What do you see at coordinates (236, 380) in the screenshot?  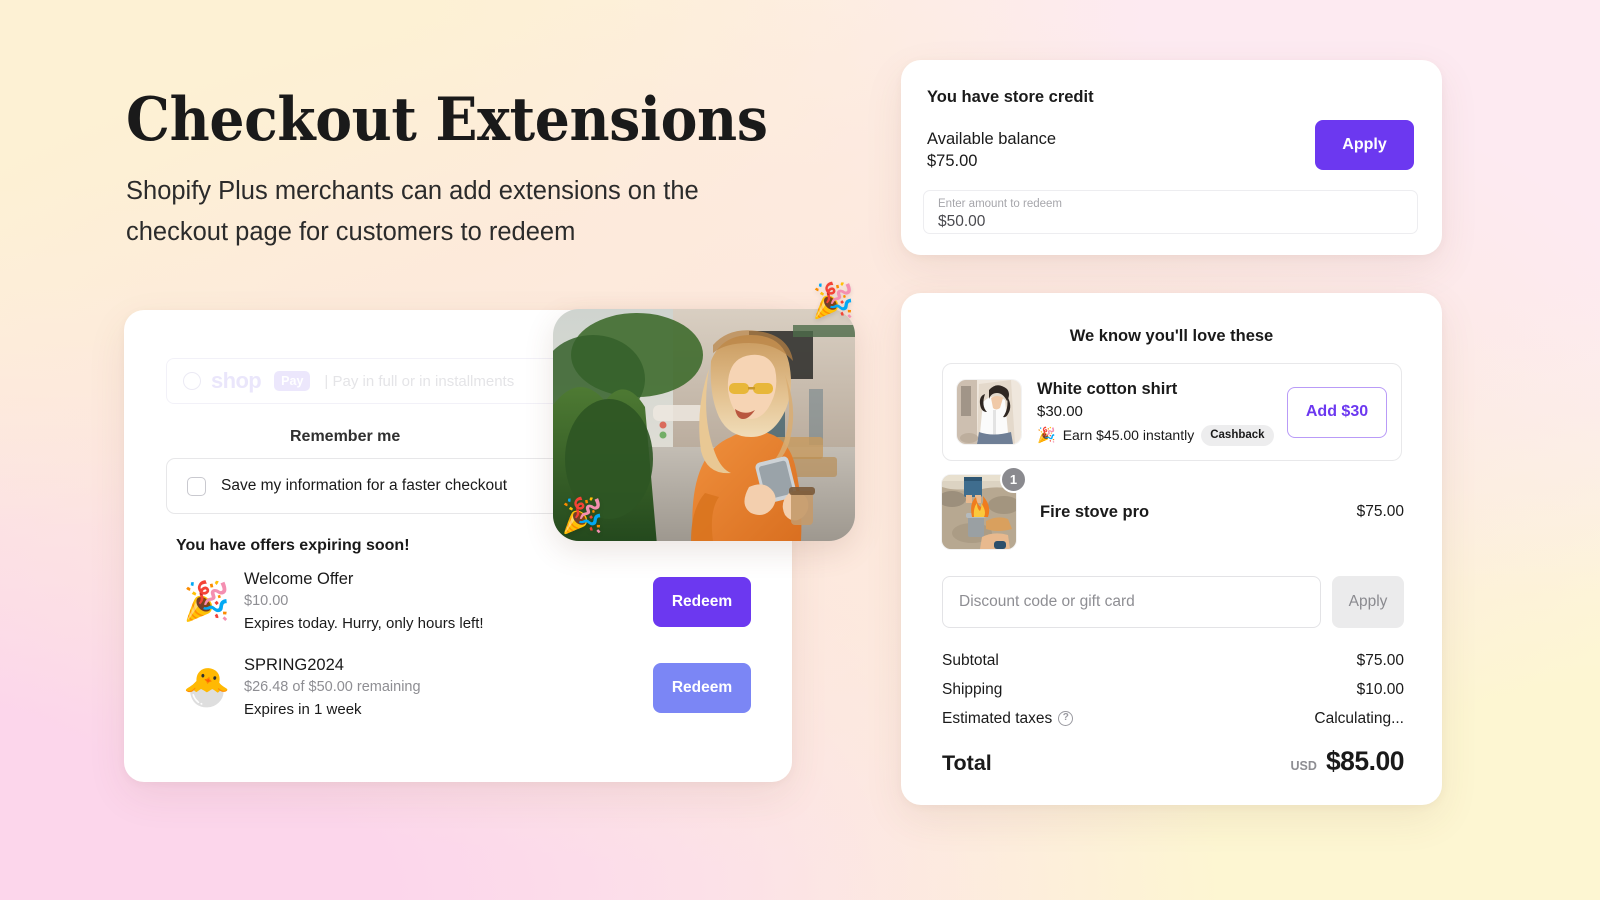 I see `shop-pay-logo: shop` at bounding box center [236, 380].